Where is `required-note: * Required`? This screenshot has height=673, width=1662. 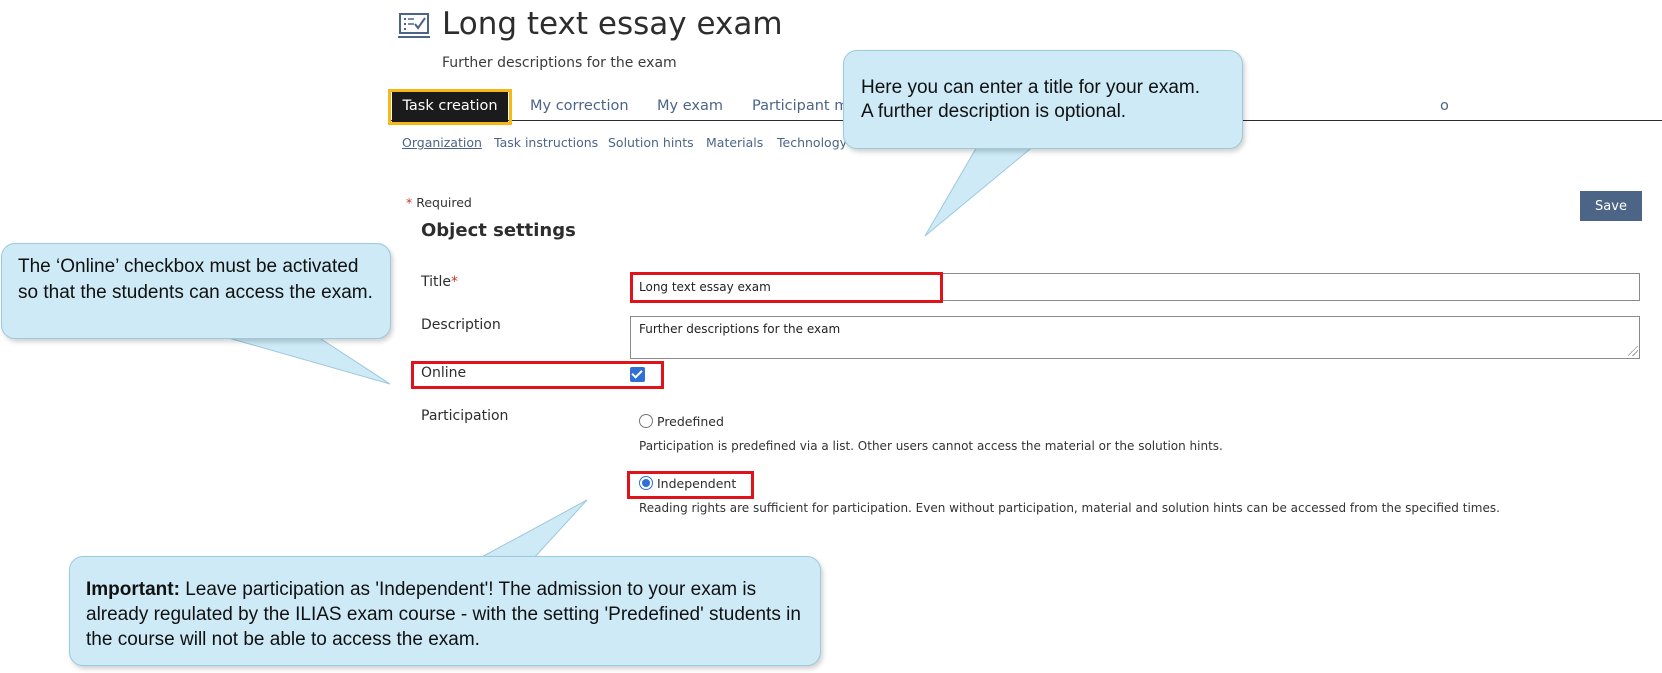
required-note: * Required is located at coordinates (439, 202).